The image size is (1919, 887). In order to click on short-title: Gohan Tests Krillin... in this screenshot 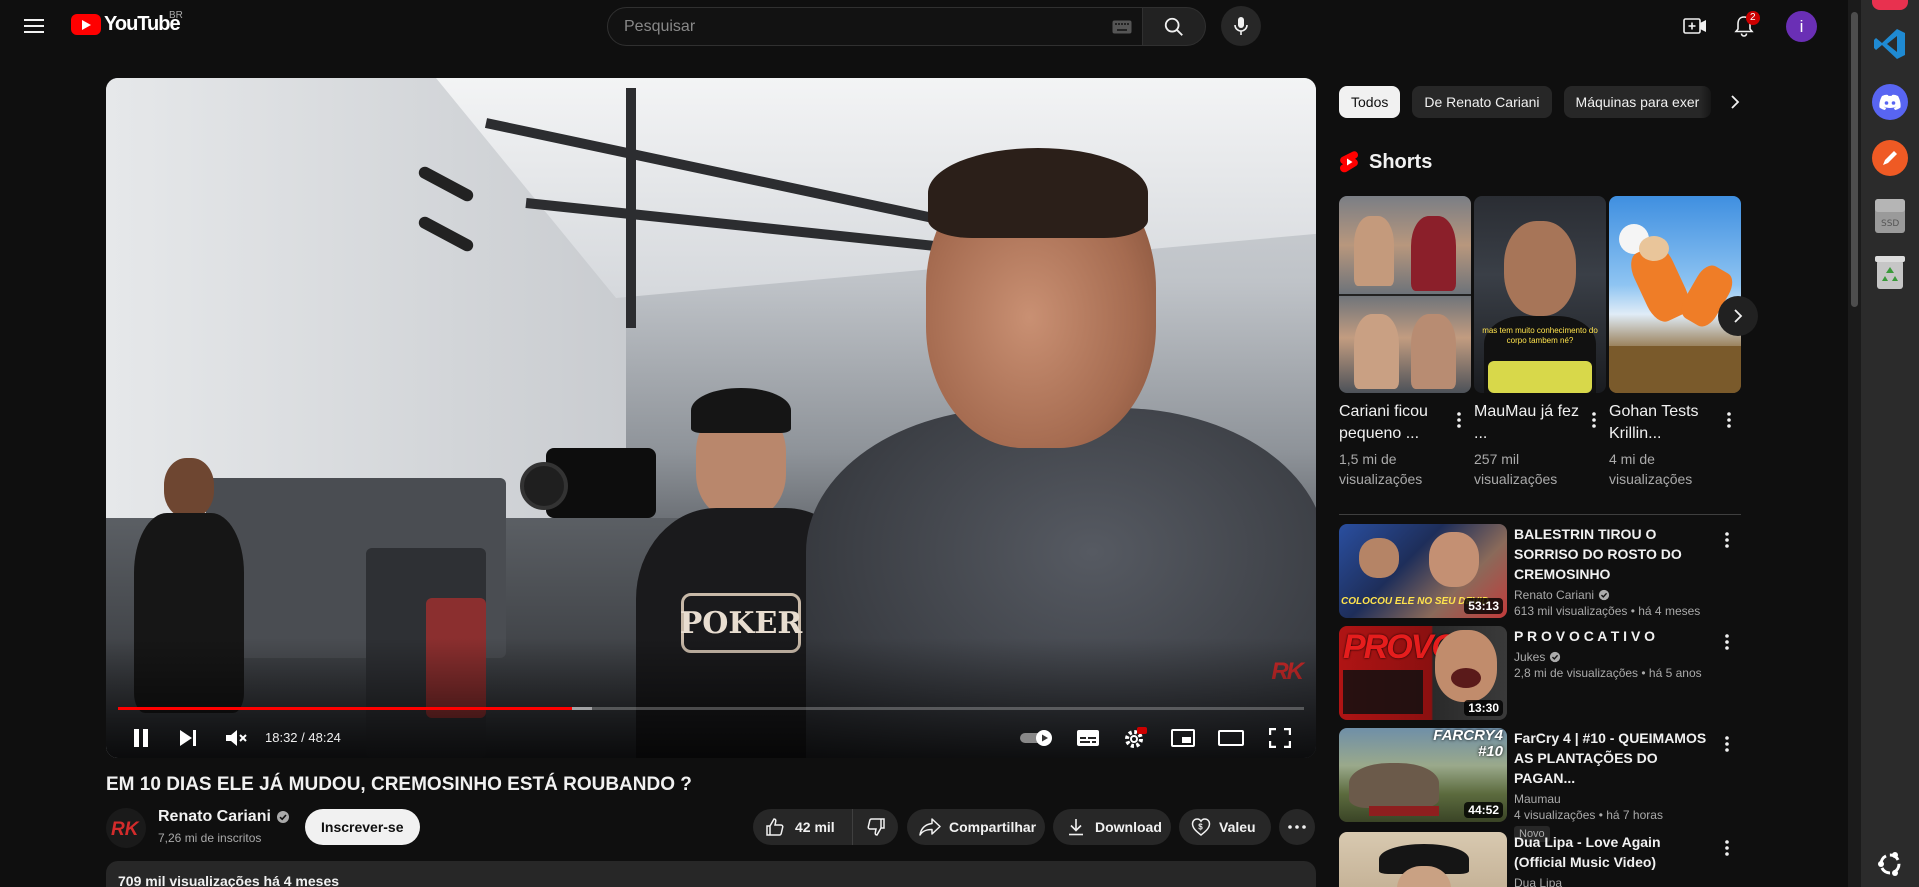, I will do `click(1663, 423)`.